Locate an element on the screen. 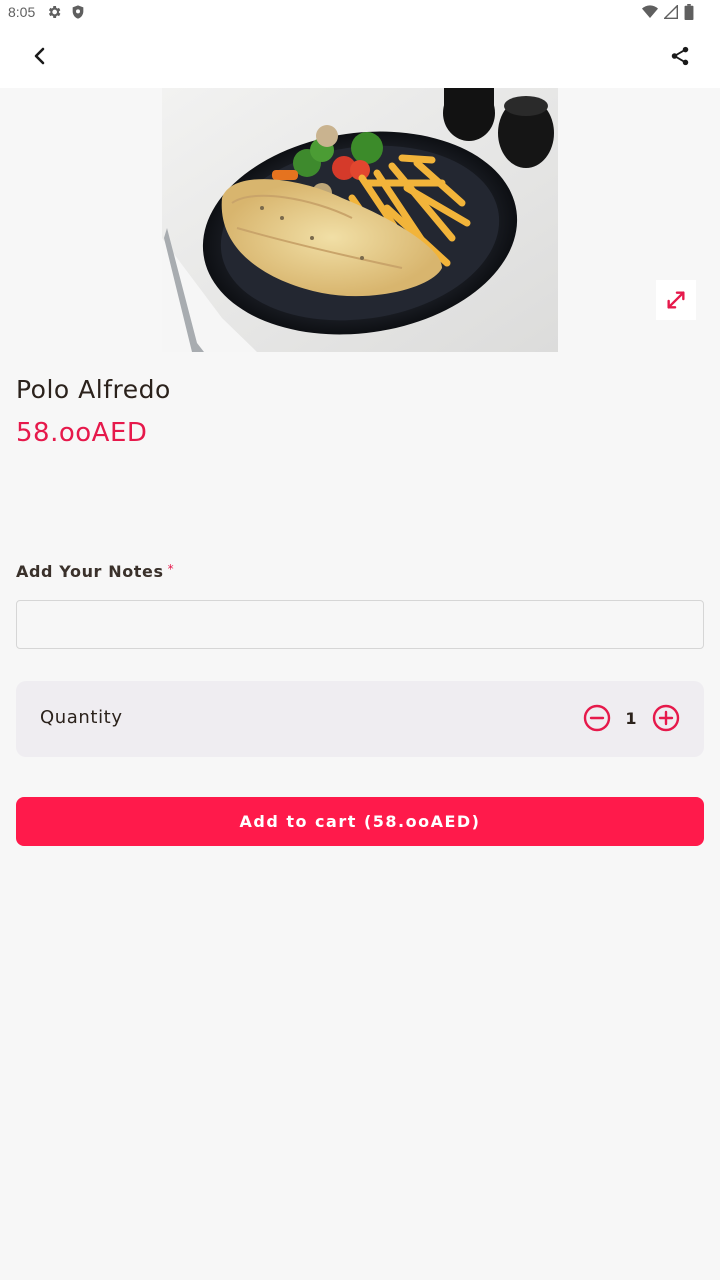 The height and width of the screenshot is (1280, 720). status-time: 8:05 is located at coordinates (22, 12).